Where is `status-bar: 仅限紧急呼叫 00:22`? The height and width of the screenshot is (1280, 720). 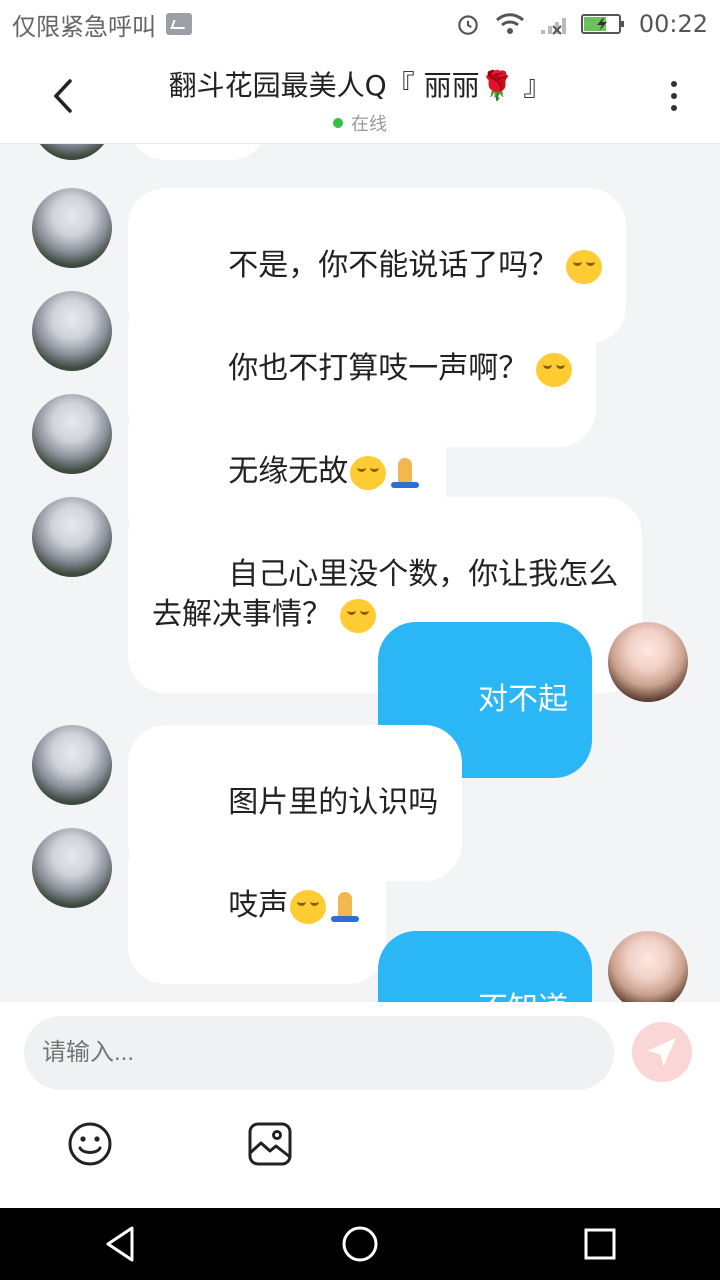
status-bar: 仅限紧急呼叫 00:22 is located at coordinates (360, 24).